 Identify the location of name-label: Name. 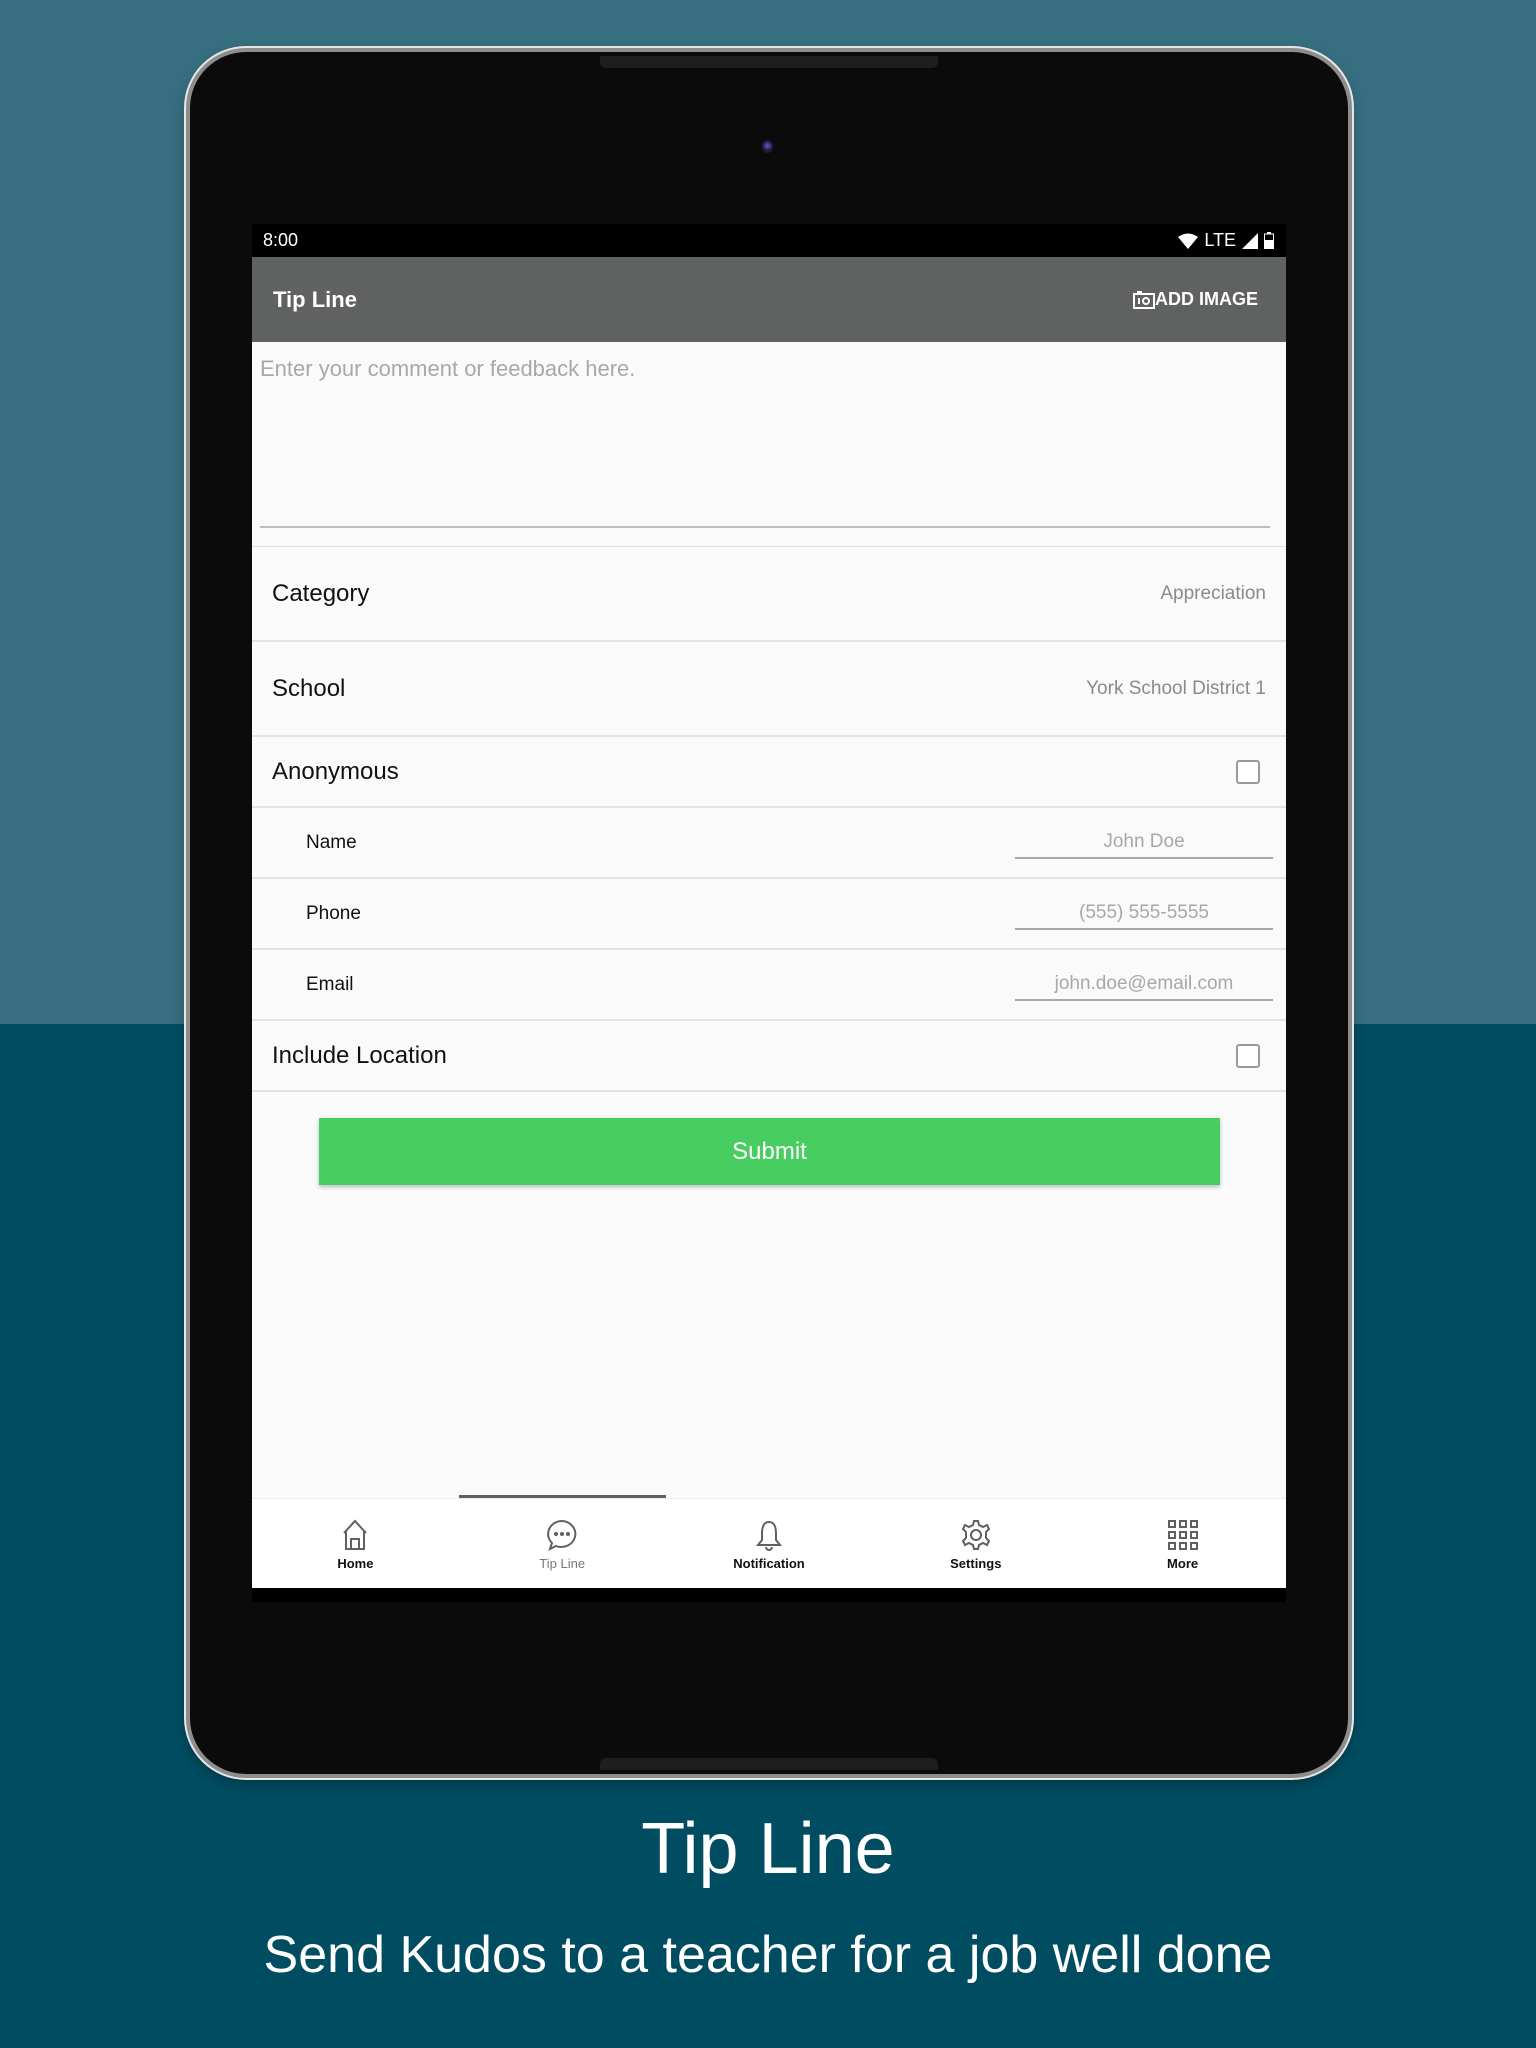
(331, 842).